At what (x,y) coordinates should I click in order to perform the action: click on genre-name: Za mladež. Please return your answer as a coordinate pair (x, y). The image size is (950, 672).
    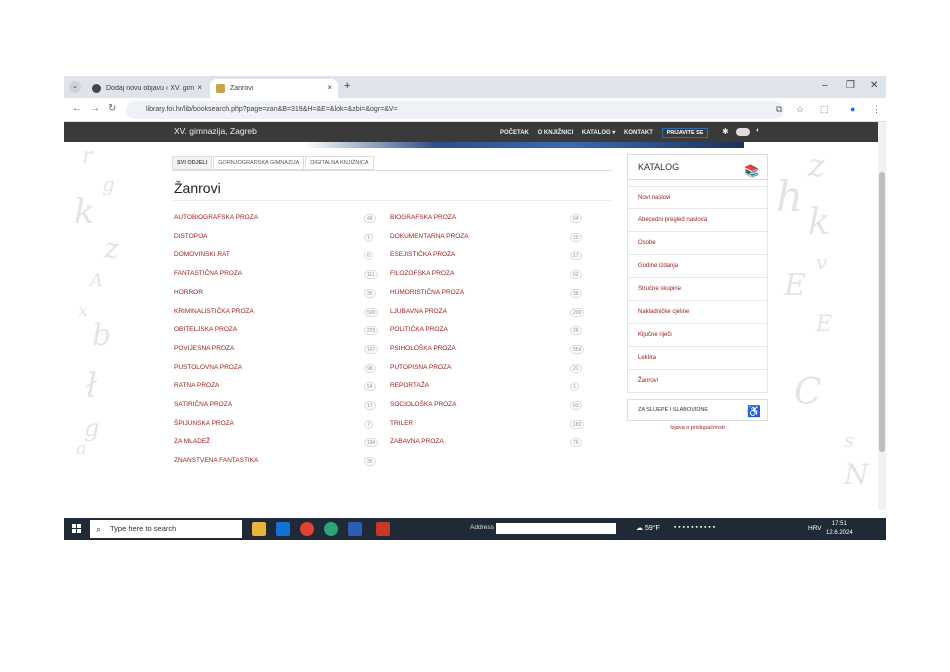
    Looking at the image, I should click on (192, 441).